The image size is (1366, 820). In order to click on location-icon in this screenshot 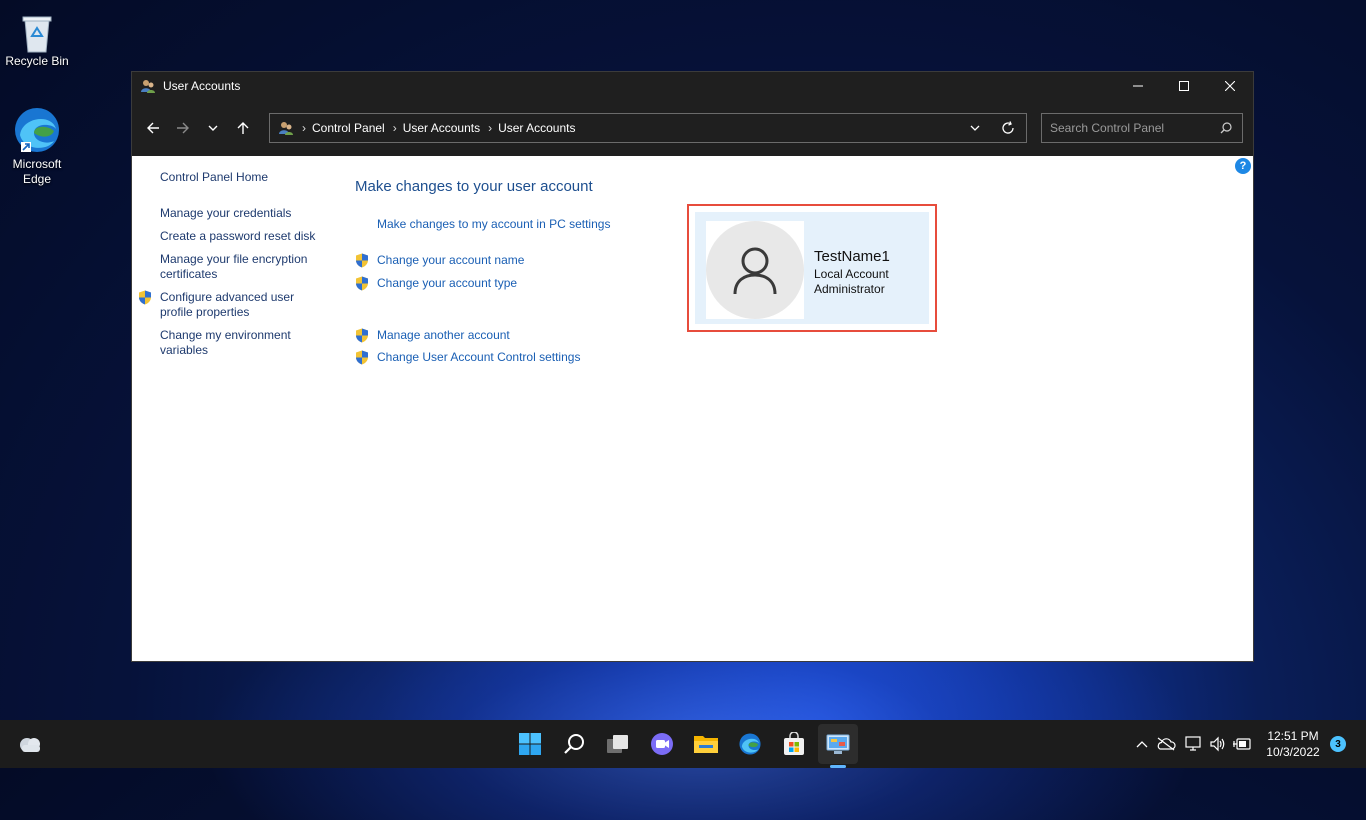, I will do `click(286, 128)`.